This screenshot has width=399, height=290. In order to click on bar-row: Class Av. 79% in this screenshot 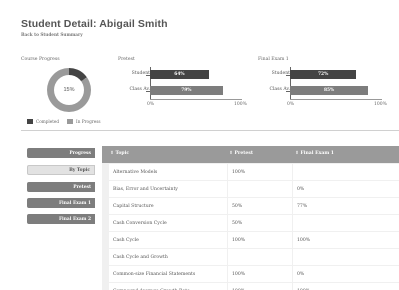, I will do `click(180, 91)`.